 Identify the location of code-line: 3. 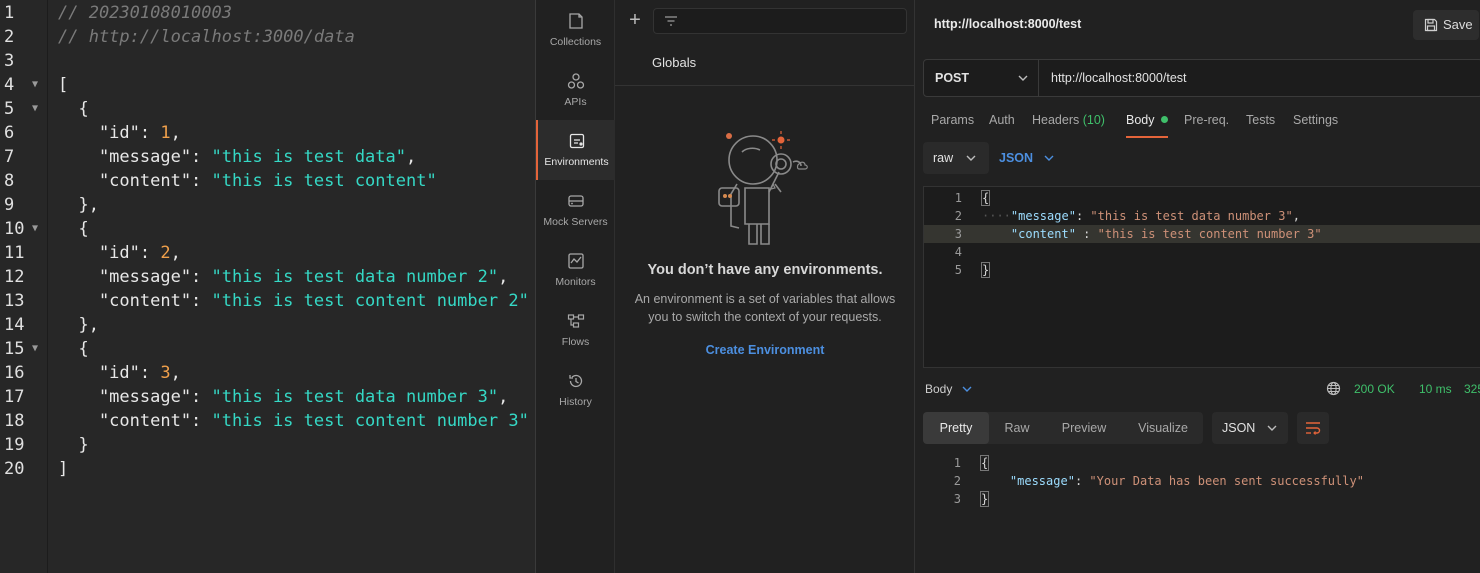
(267, 61).